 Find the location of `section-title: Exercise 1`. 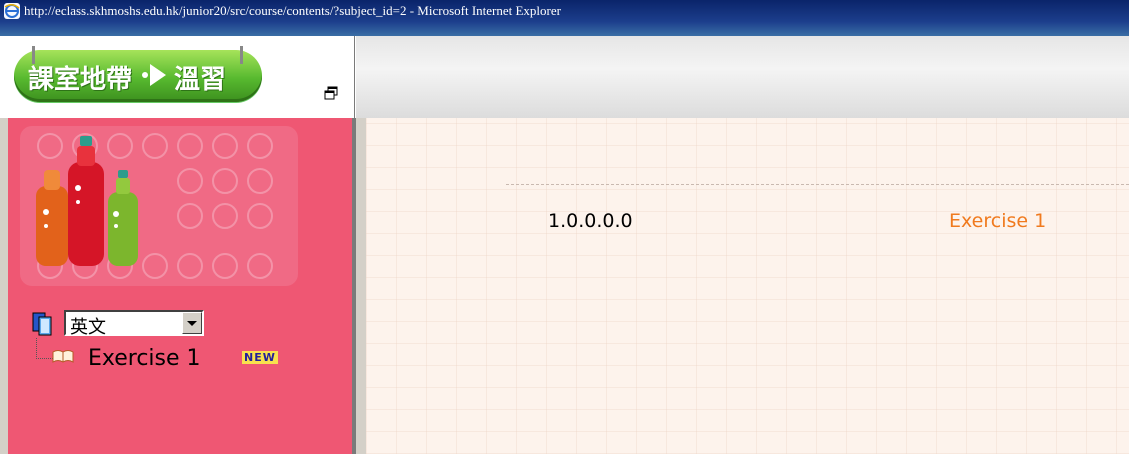

section-title: Exercise 1 is located at coordinates (998, 221).